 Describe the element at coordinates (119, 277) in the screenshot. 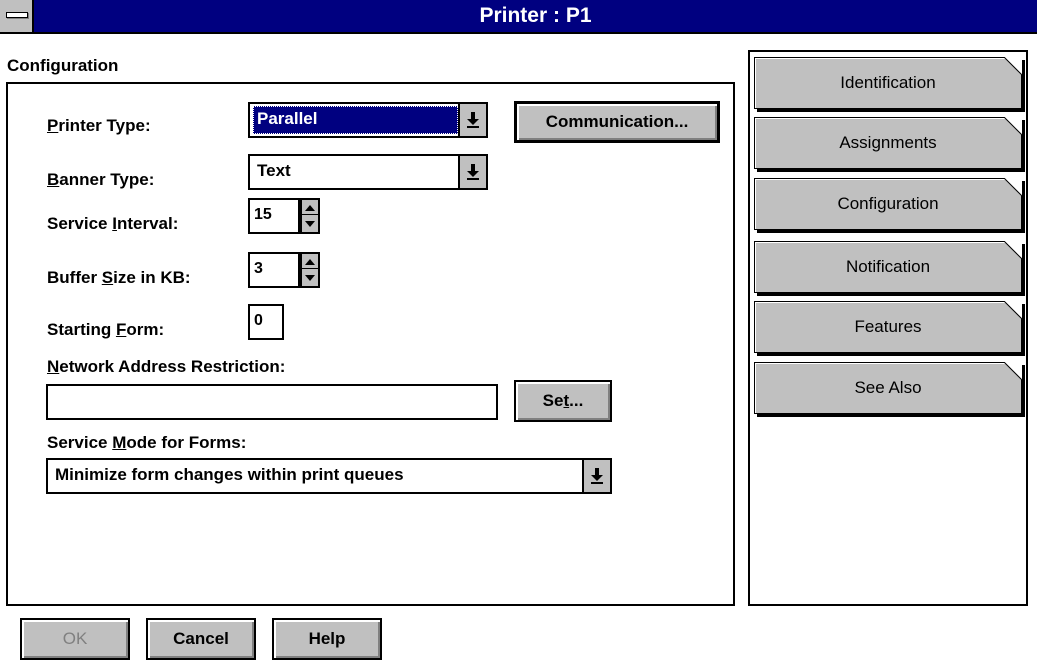

I see `buffer-size-label: Buffer Size in KB:` at that location.